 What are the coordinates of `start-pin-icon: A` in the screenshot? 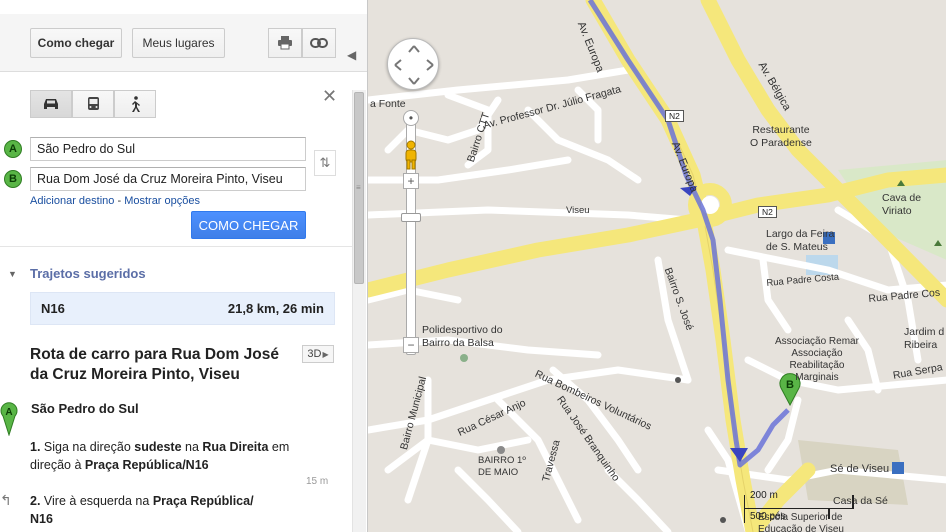 It's located at (9, 419).